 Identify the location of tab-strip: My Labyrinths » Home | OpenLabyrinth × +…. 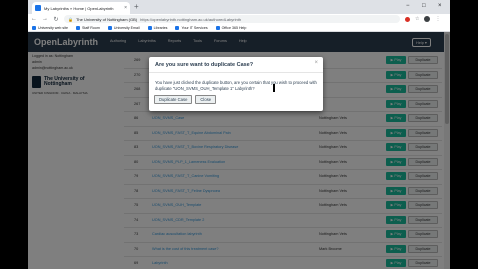
(239, 7).